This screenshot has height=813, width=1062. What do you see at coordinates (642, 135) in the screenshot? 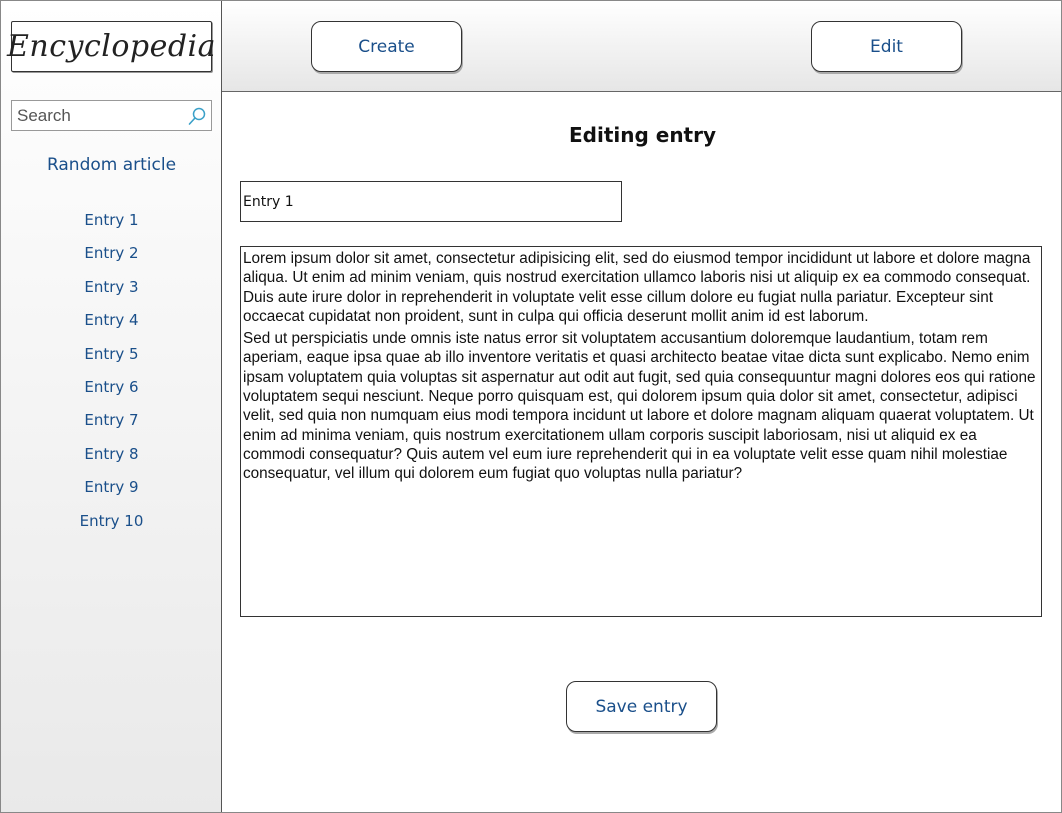
I see `page-title: Editing entry` at bounding box center [642, 135].